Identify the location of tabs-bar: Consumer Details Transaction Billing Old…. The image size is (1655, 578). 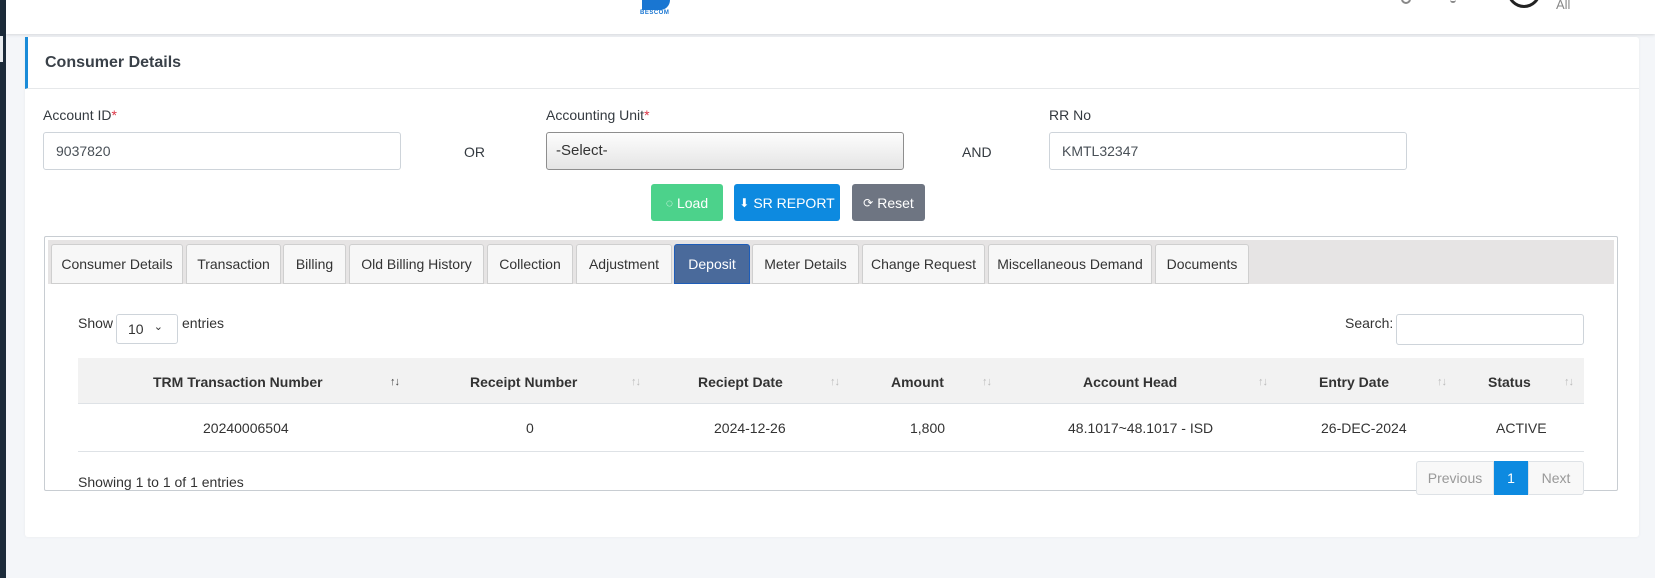
(831, 262).